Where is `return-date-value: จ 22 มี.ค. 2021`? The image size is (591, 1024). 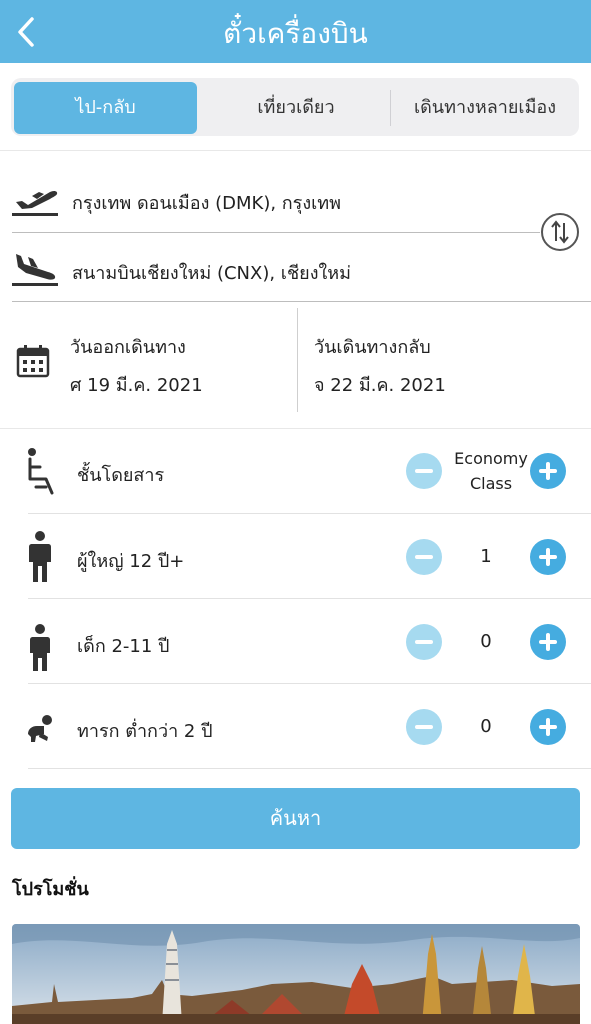 return-date-value: จ 22 มี.ค. 2021 is located at coordinates (380, 384).